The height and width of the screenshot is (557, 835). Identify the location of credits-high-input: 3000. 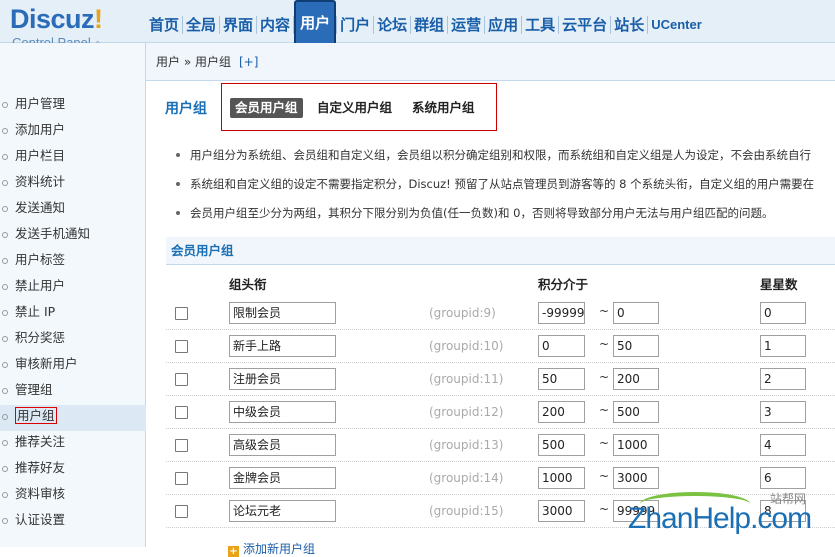
(636, 478).